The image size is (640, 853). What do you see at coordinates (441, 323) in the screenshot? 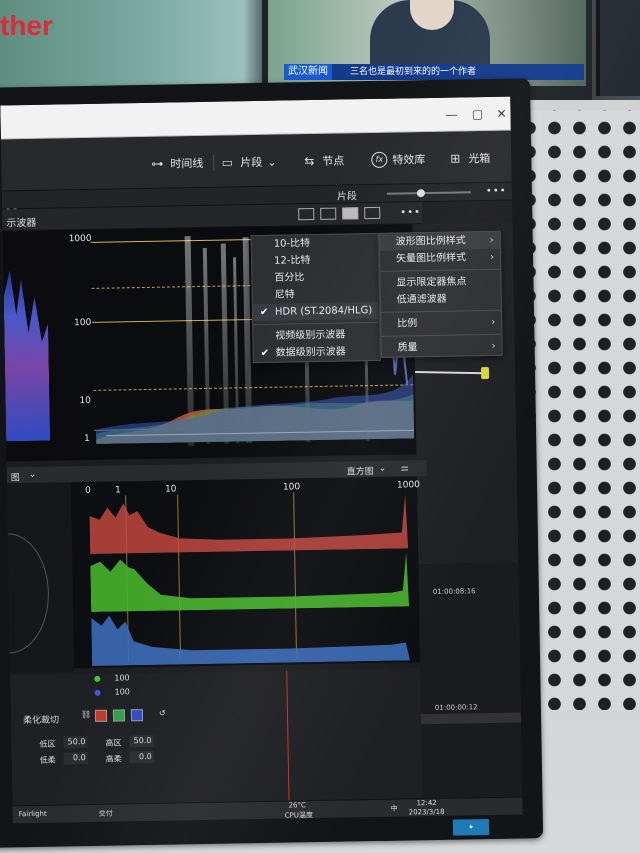
I see `menu-item-scale: 比例 ›` at bounding box center [441, 323].